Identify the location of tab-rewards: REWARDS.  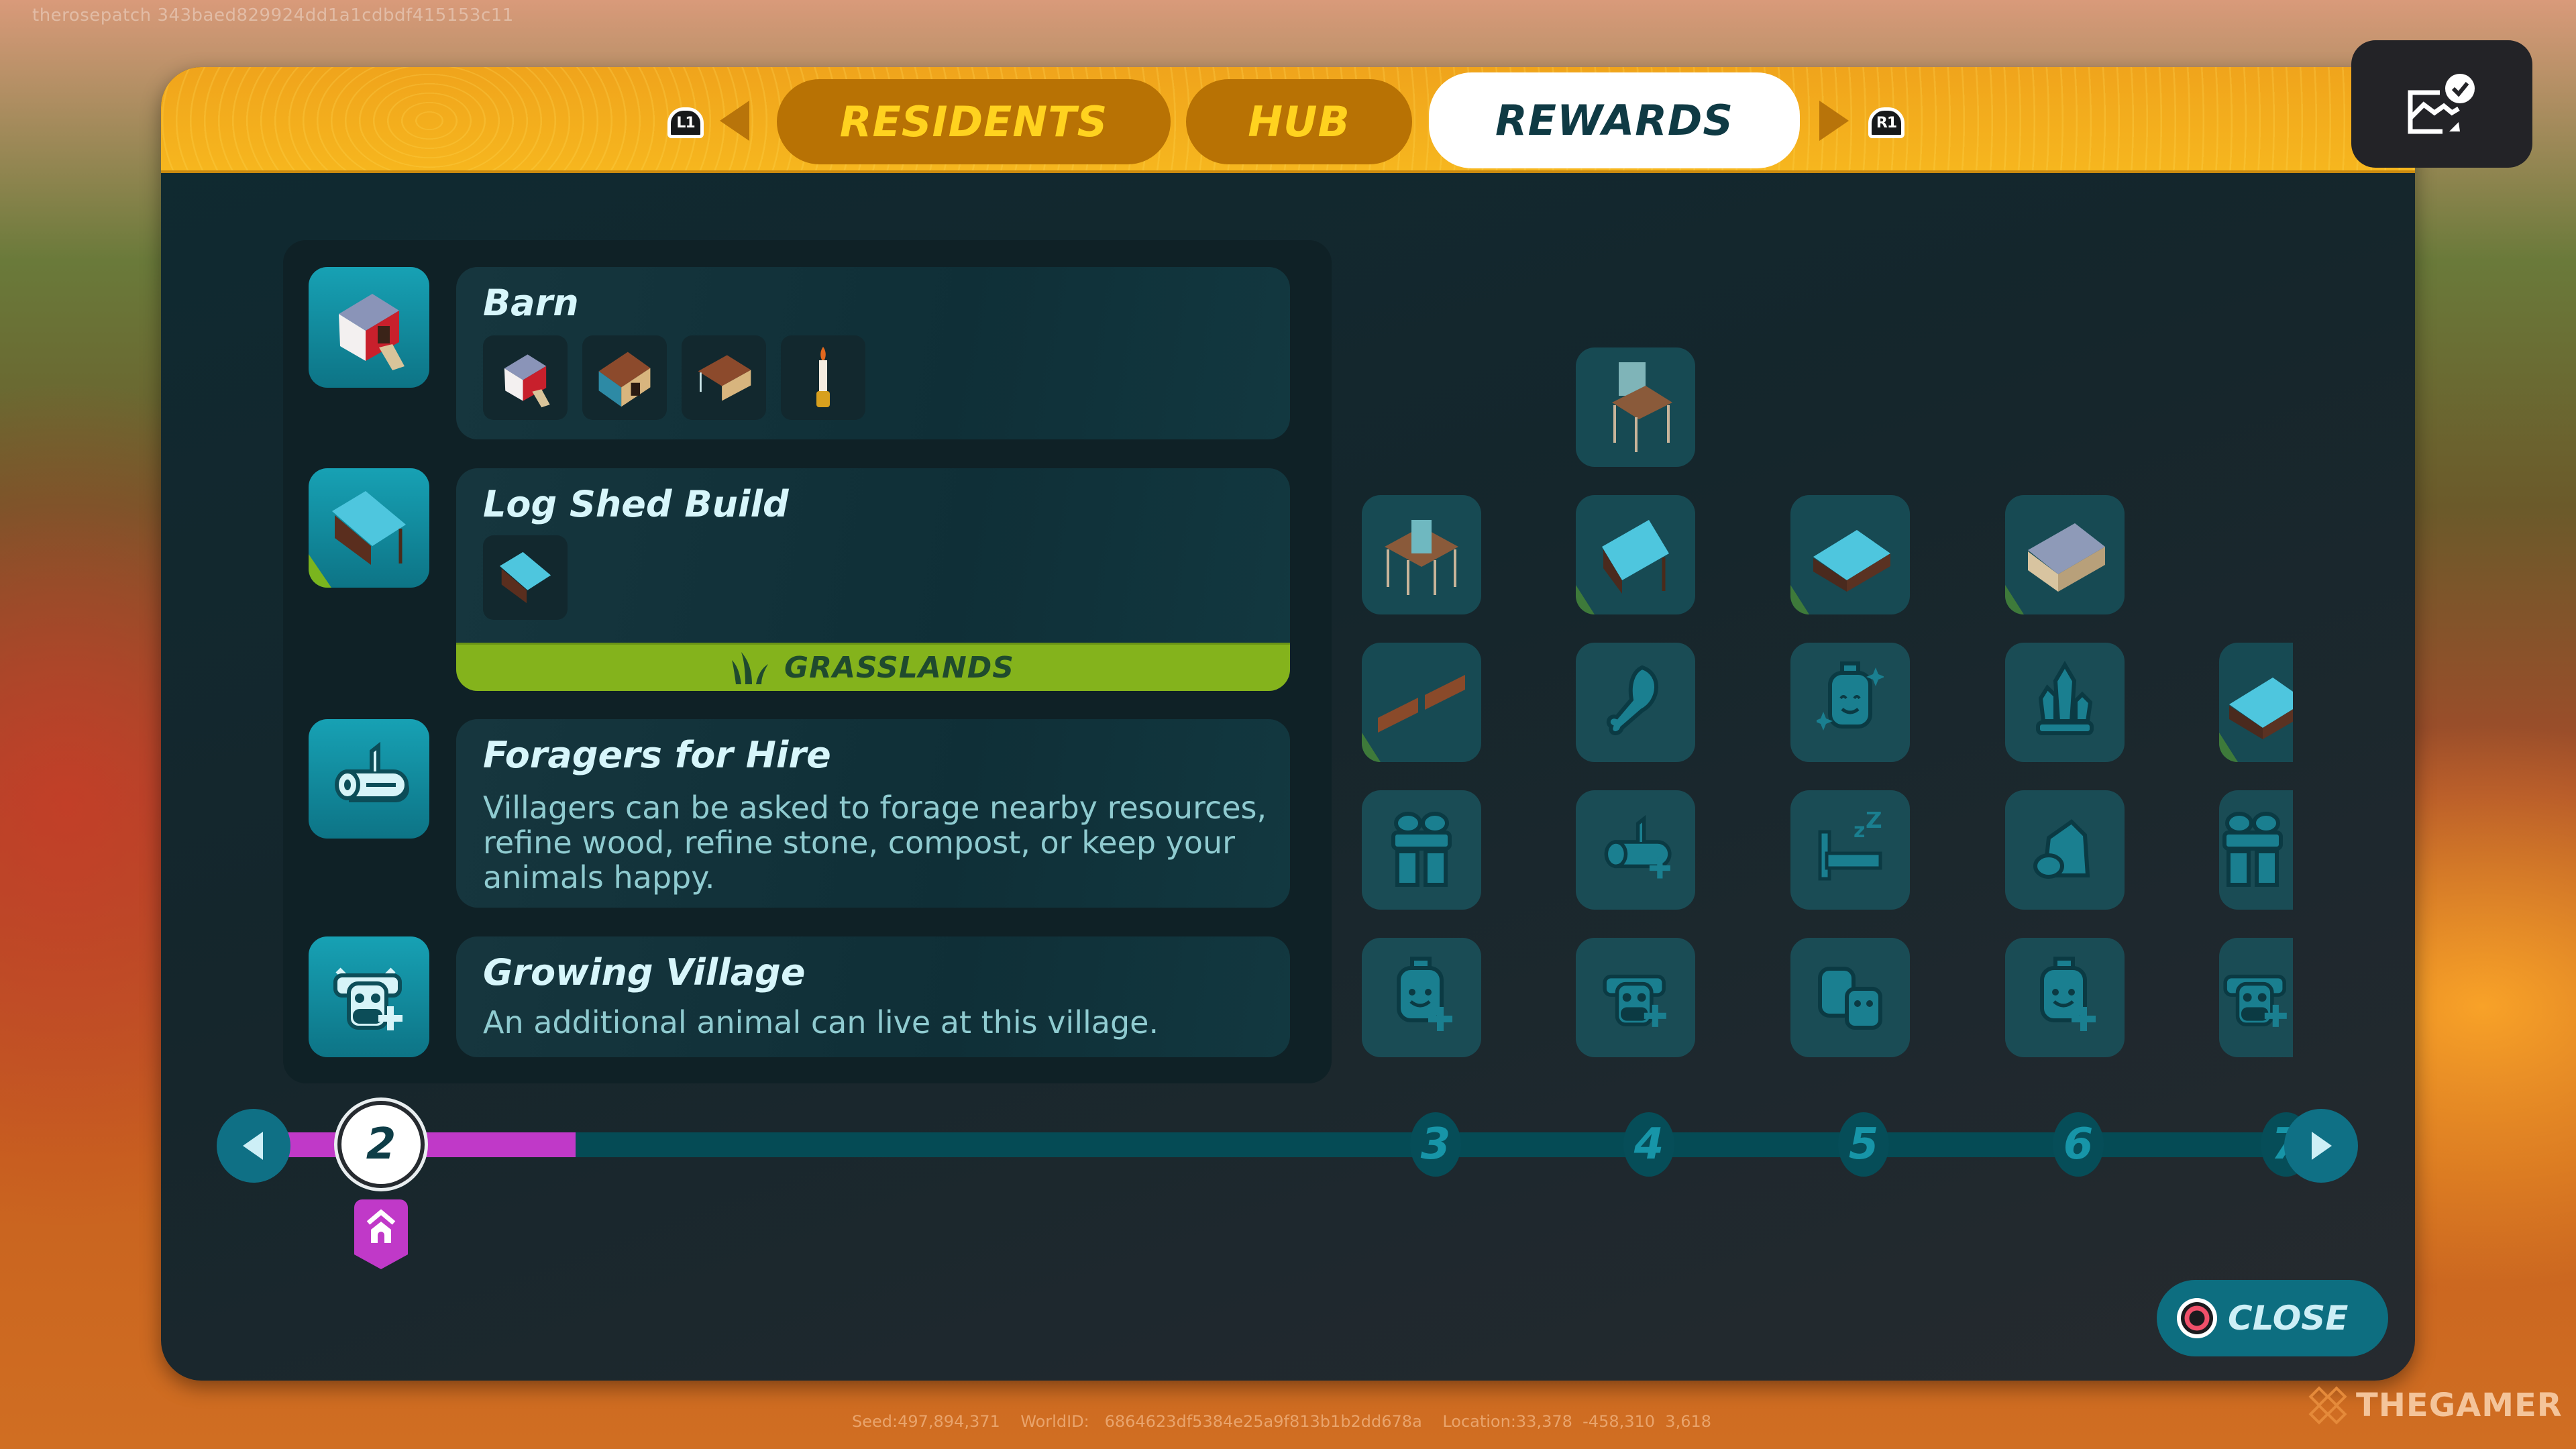
(1614, 120).